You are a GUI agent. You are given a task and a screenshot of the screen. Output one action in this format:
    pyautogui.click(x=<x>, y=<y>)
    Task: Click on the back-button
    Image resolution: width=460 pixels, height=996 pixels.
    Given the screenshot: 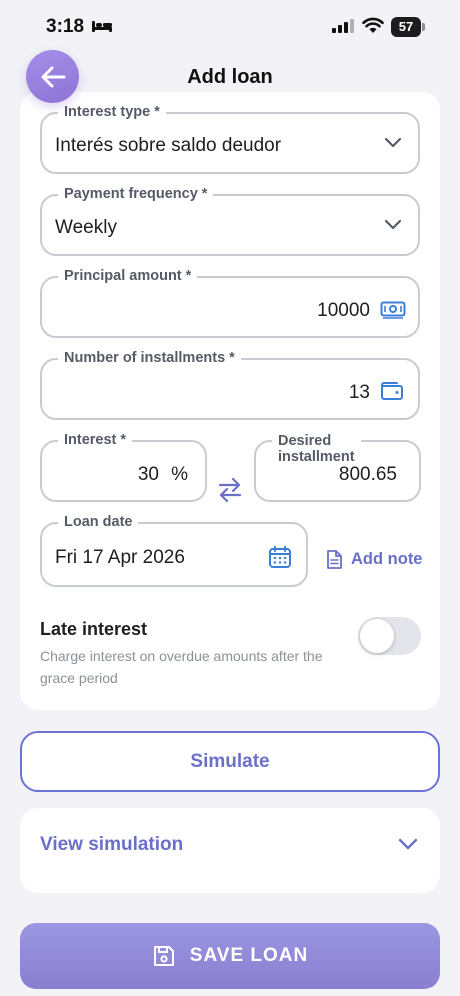 What is the action you would take?
    pyautogui.click(x=52, y=76)
    